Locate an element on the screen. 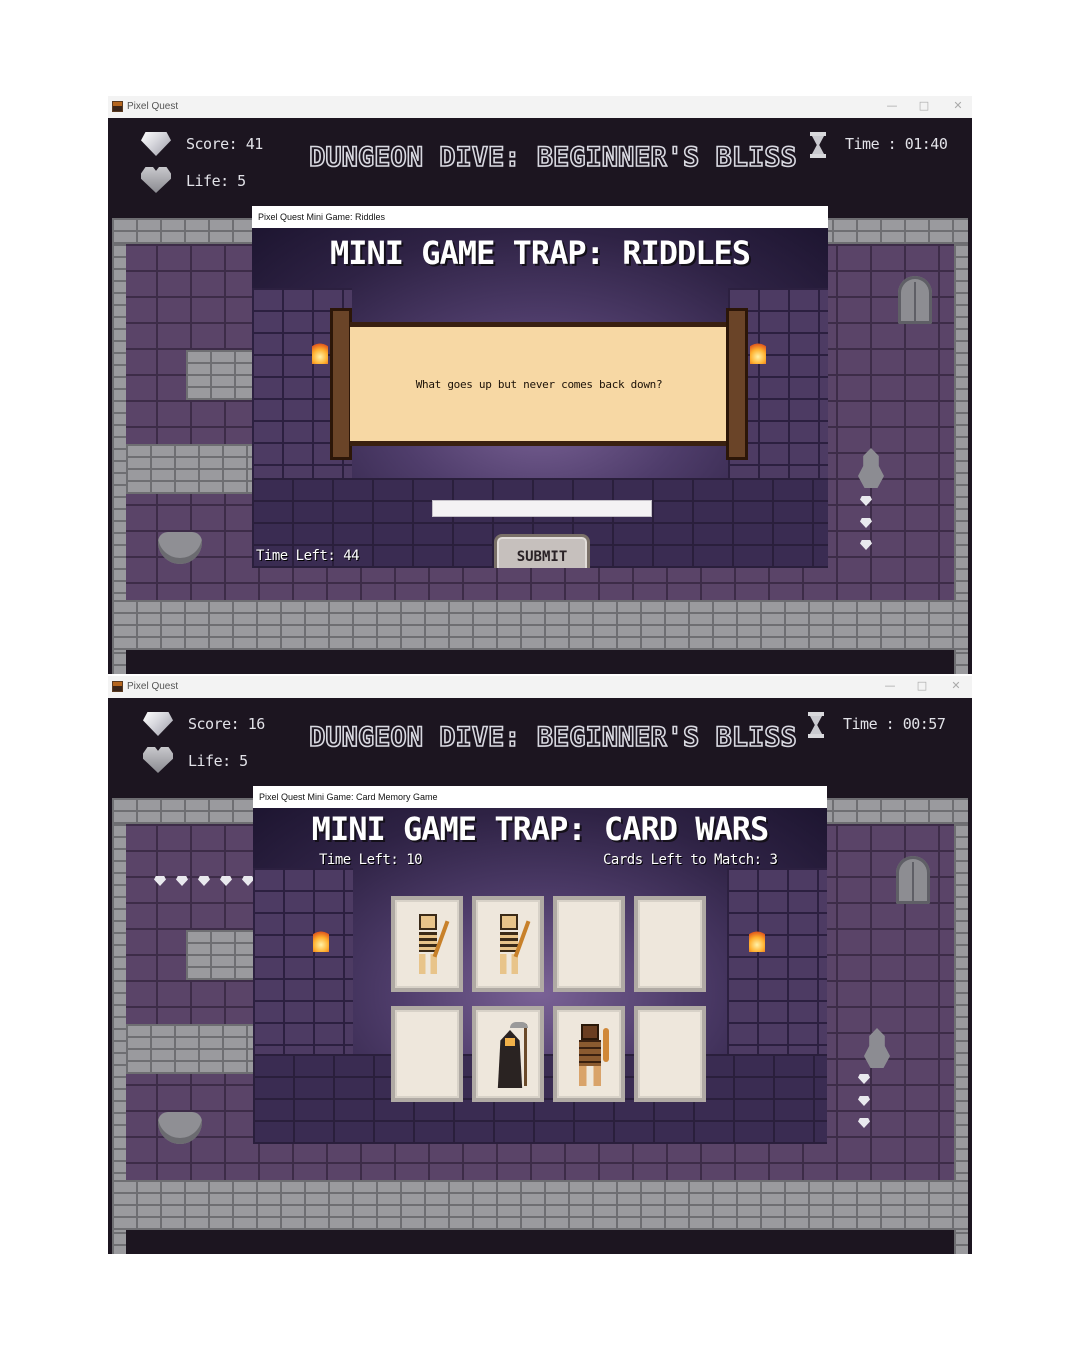 The image size is (1080, 1350). answer-input is located at coordinates (542, 508).